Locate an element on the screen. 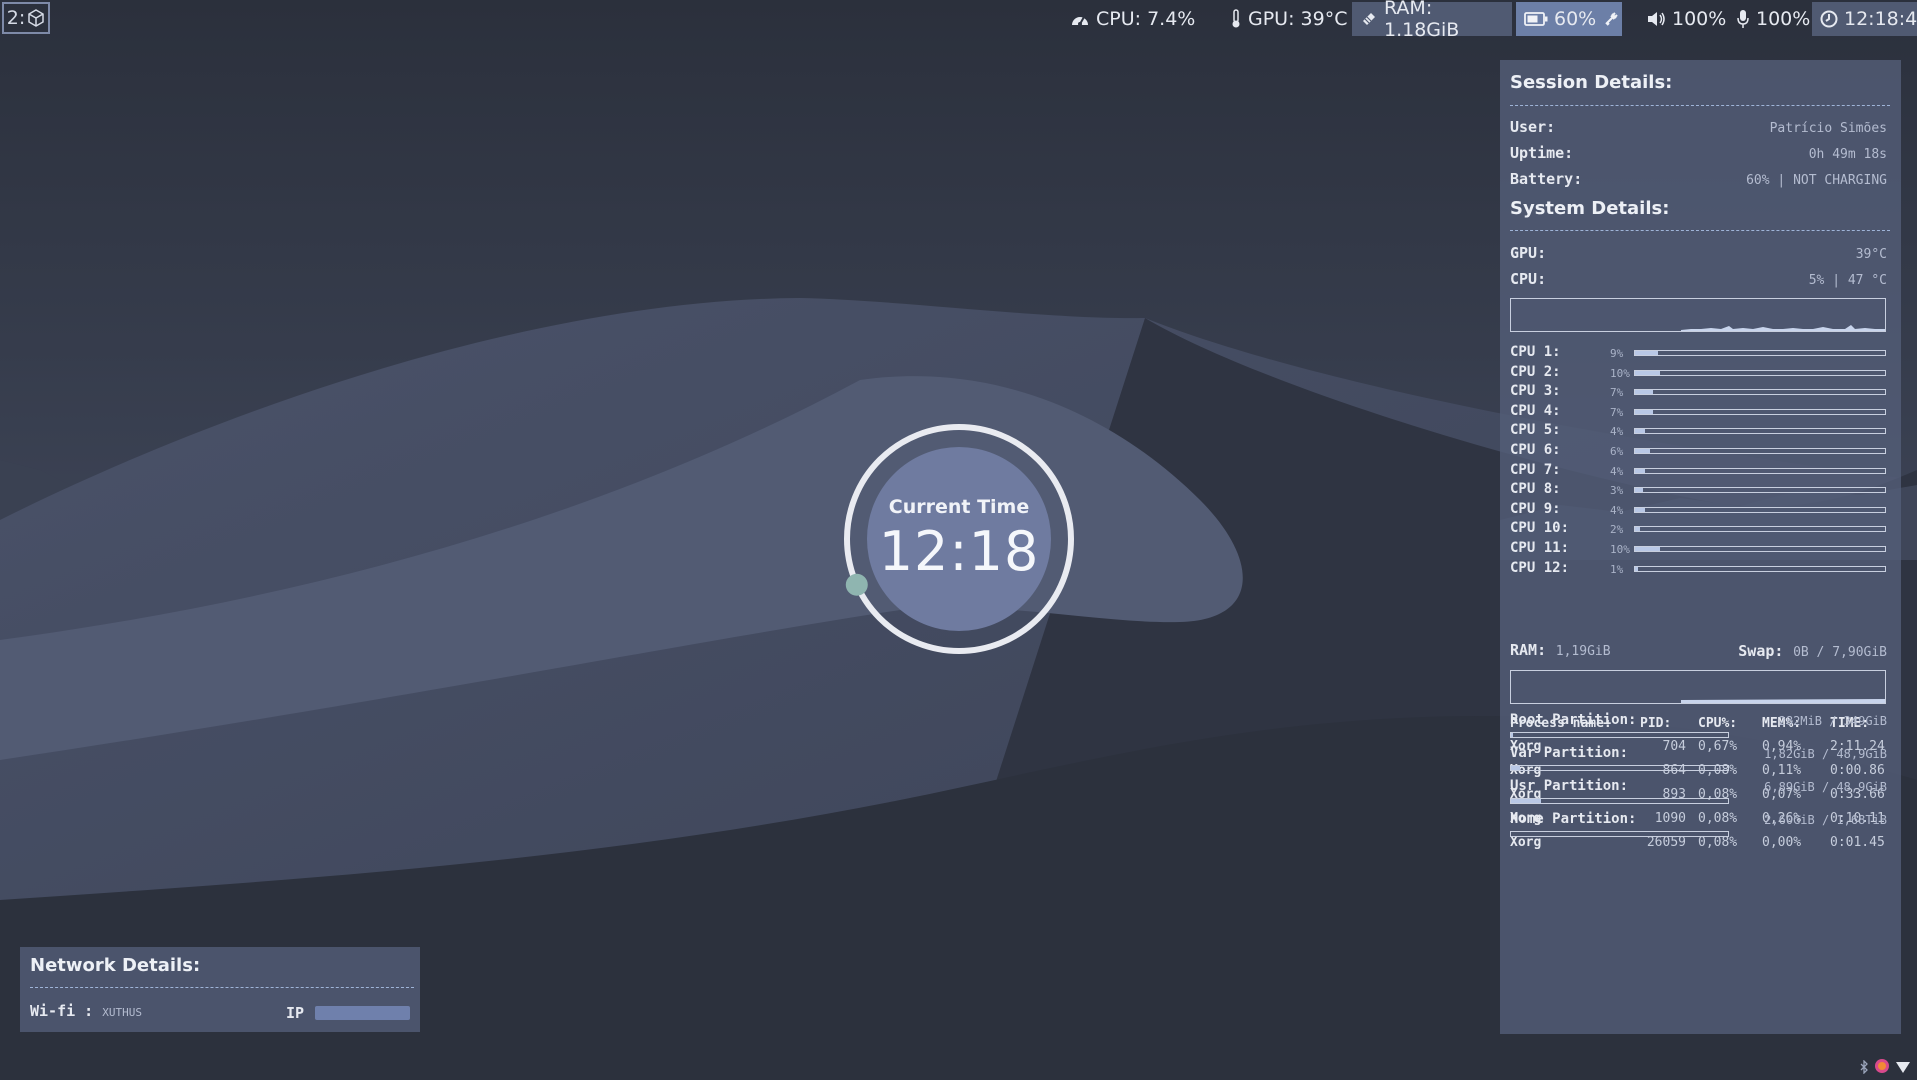  time-text: 12:18:41 is located at coordinates (1880, 19).